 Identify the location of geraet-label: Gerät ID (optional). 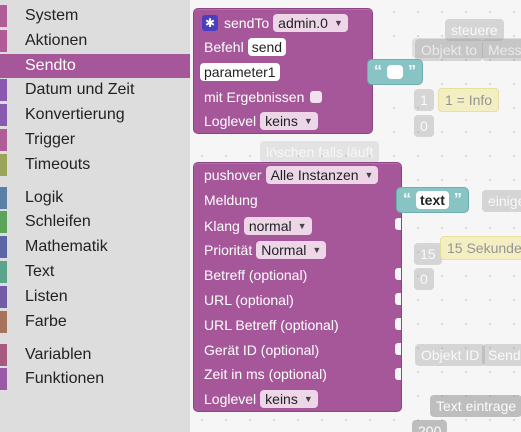
(262, 350).